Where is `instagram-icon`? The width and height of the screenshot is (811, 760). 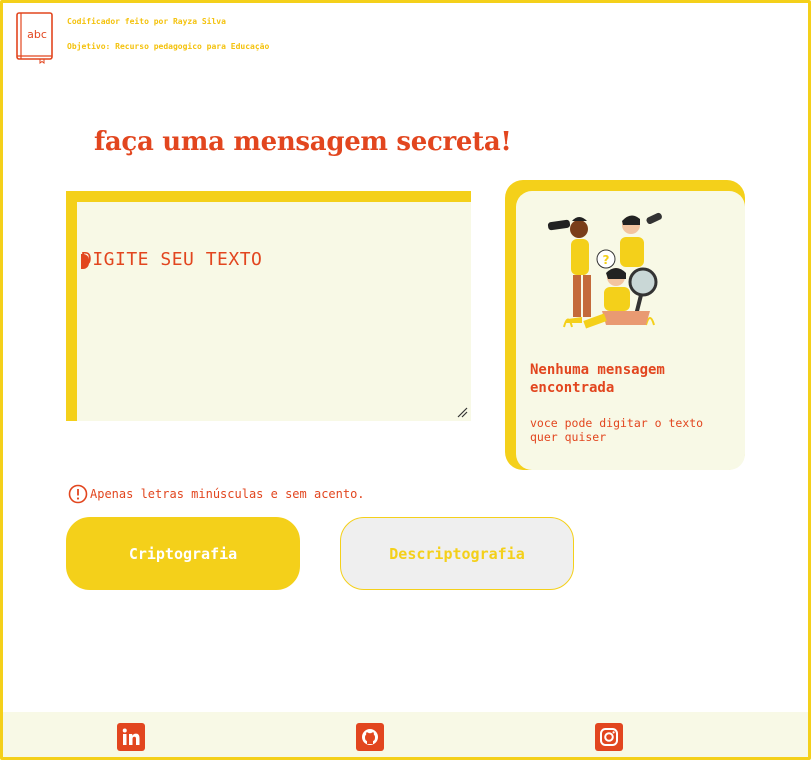 instagram-icon is located at coordinates (609, 737).